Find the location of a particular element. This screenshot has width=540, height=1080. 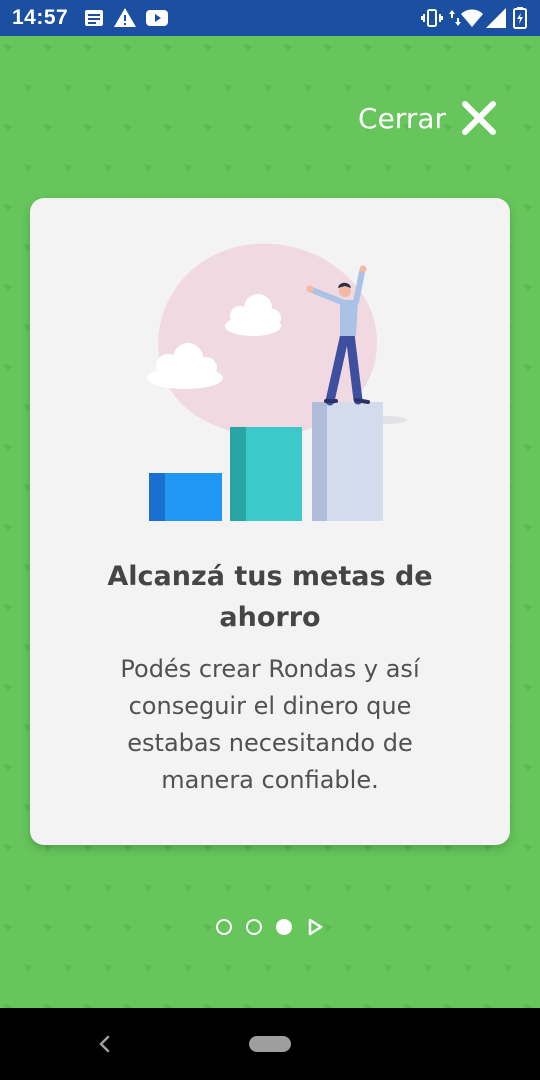

next-arrow-icon is located at coordinates (315, 927).